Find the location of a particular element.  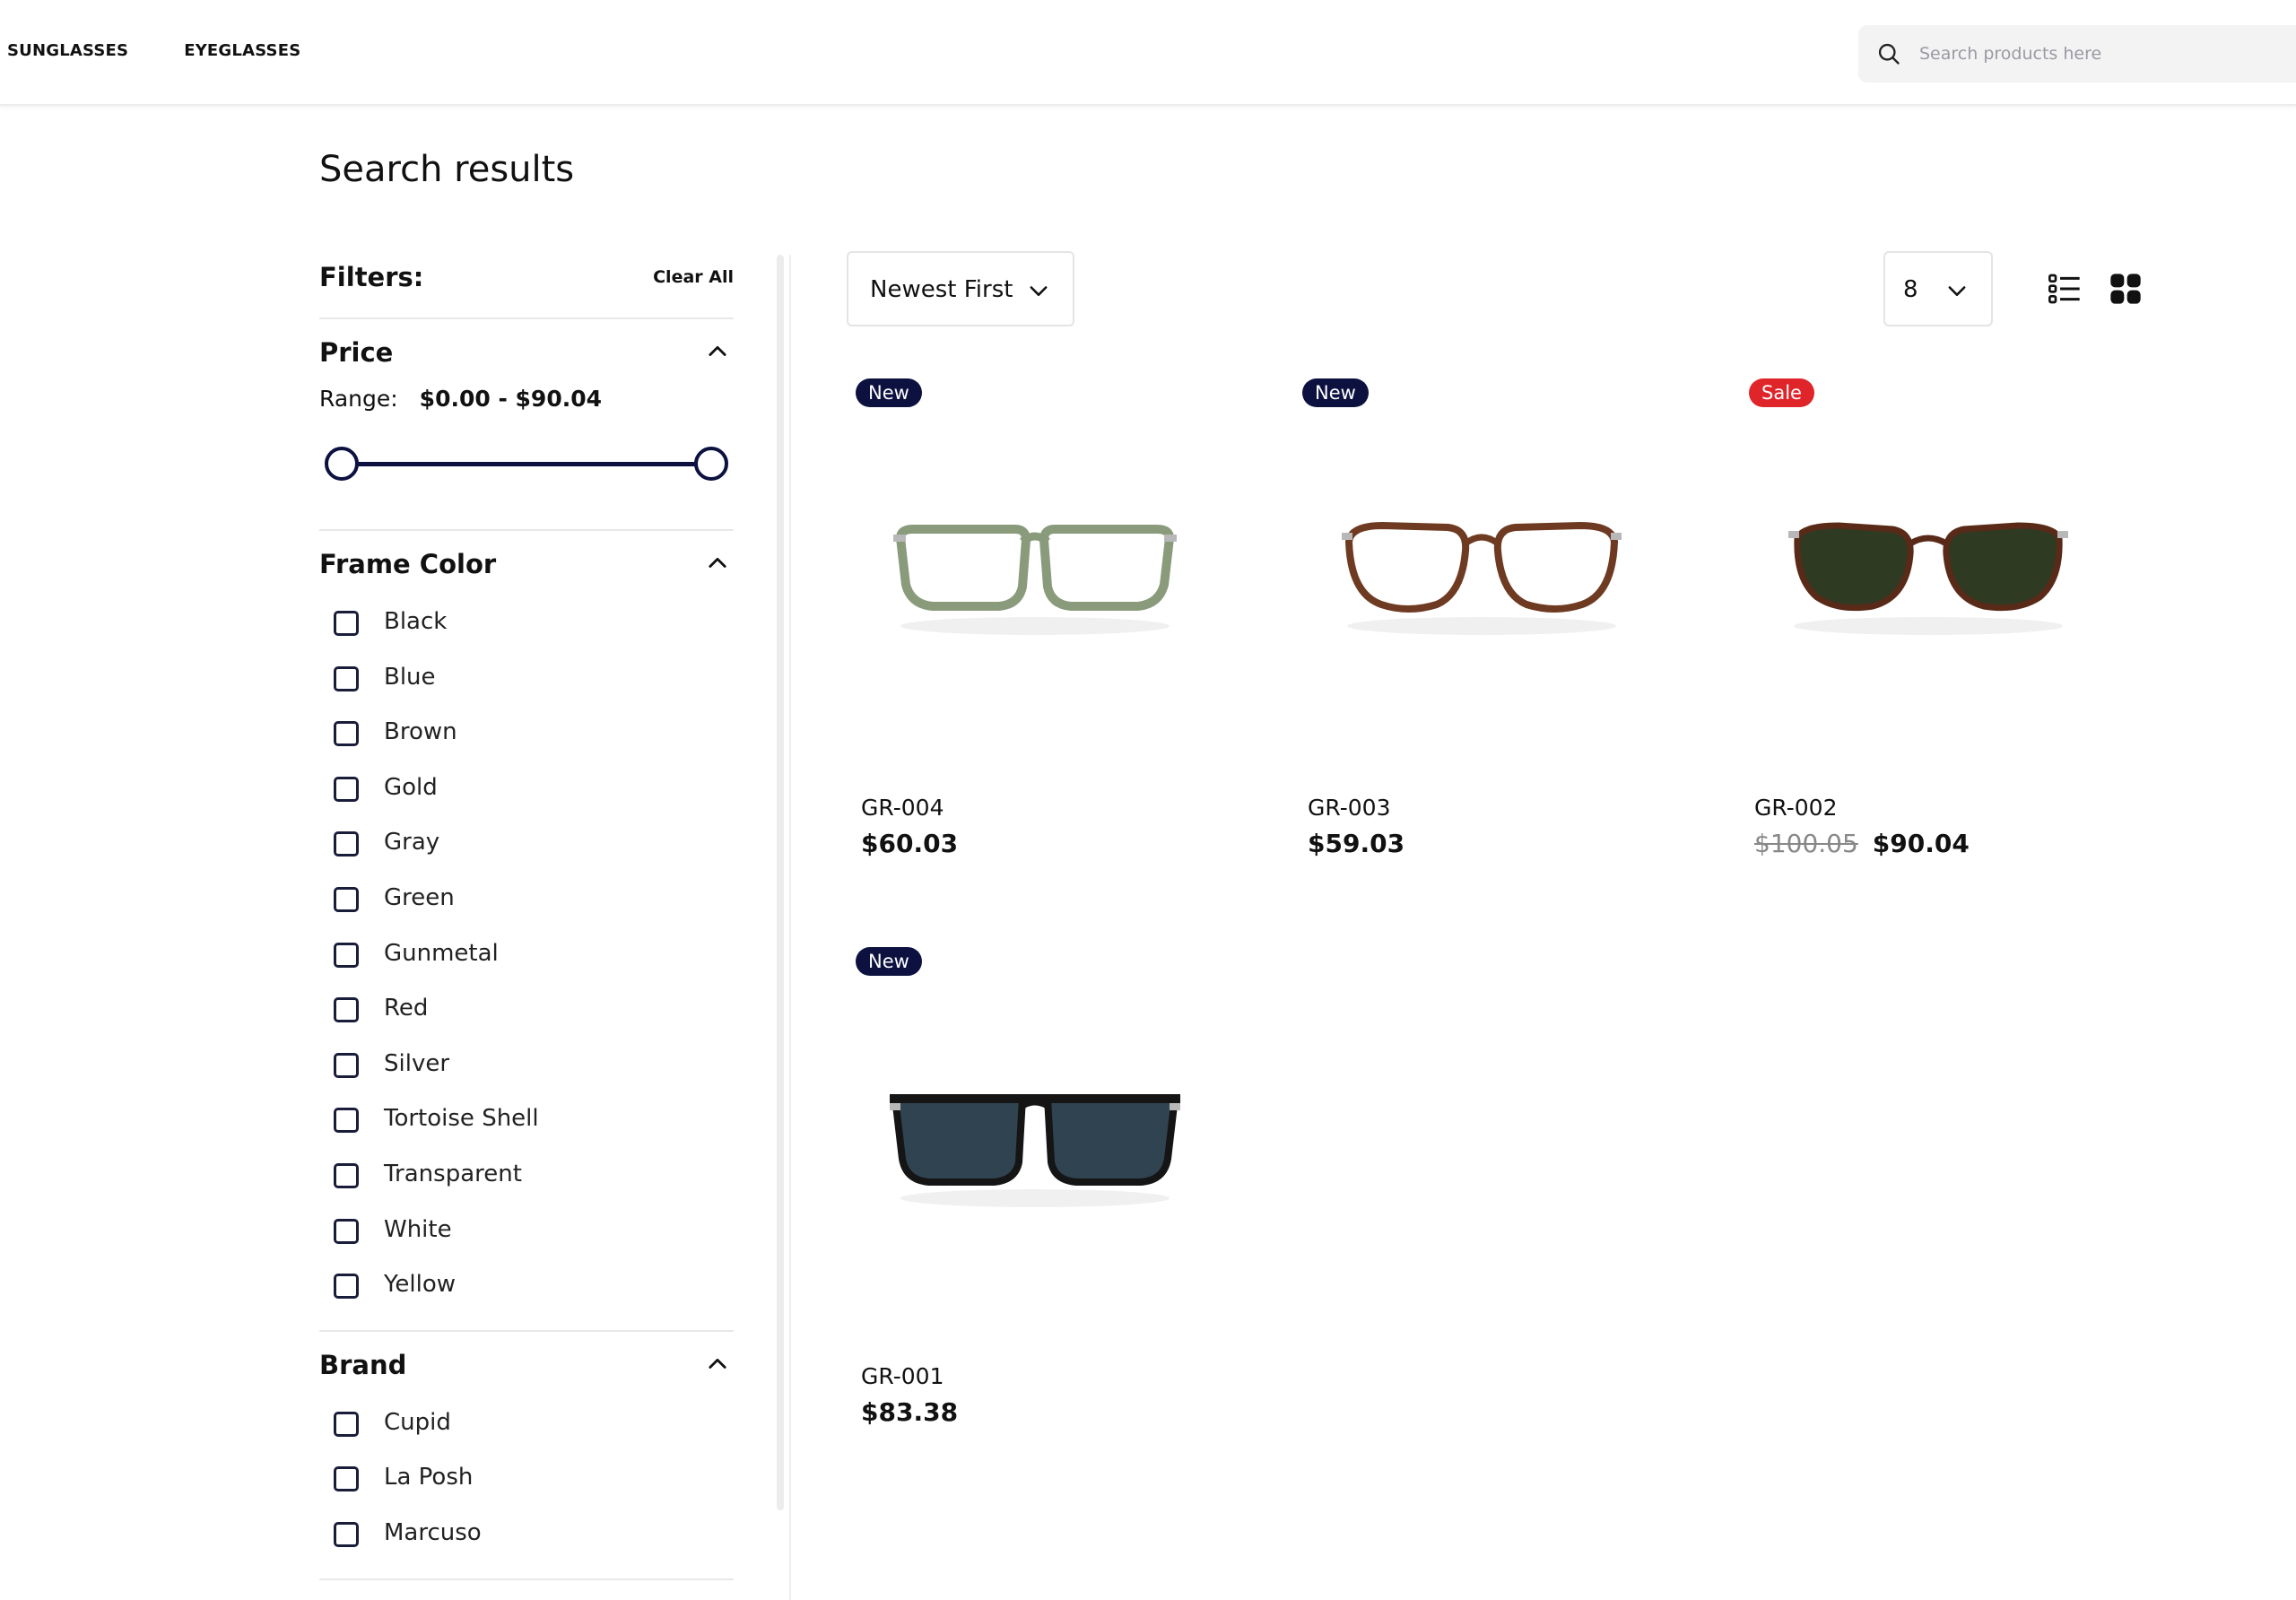

frame-color-filter-toggle: Frame Color is located at coordinates (526, 563).